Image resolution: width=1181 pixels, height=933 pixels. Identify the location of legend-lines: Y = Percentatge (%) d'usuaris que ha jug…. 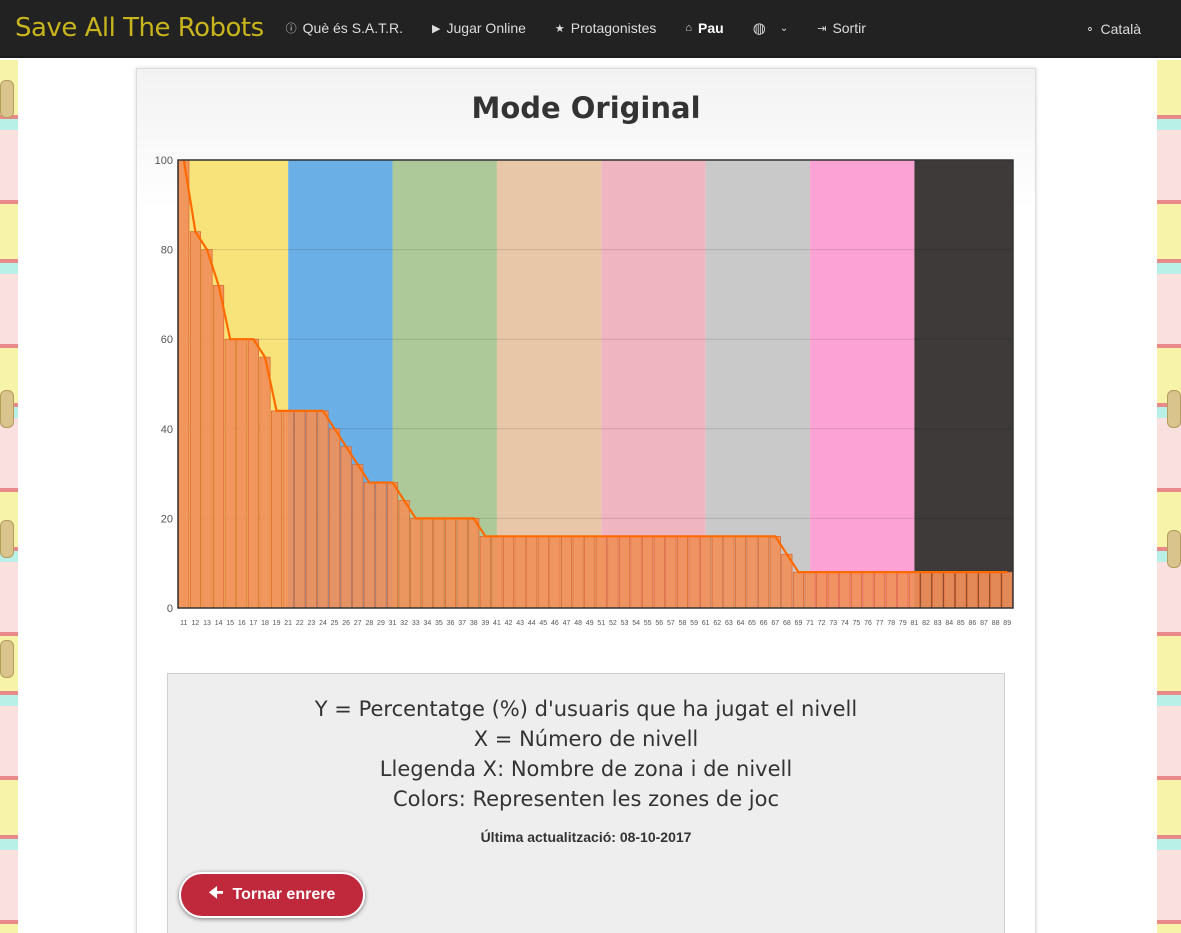
(586, 754).